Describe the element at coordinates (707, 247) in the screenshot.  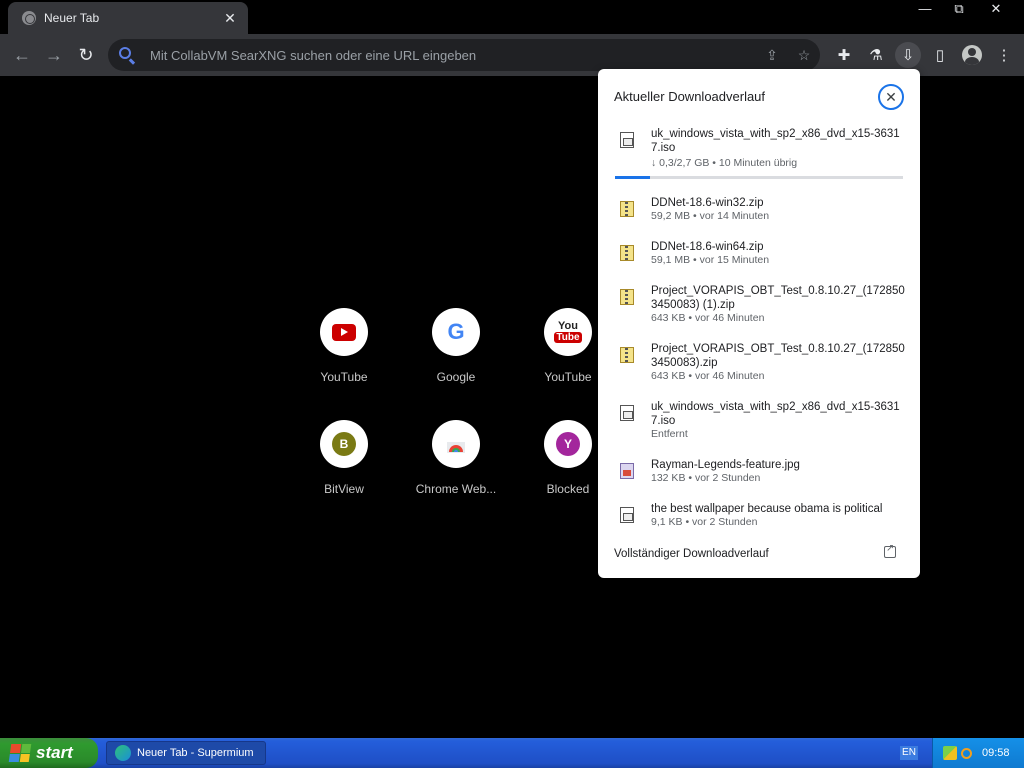
I see `download-filename: DDNet-18.6-win64.zip` at that location.